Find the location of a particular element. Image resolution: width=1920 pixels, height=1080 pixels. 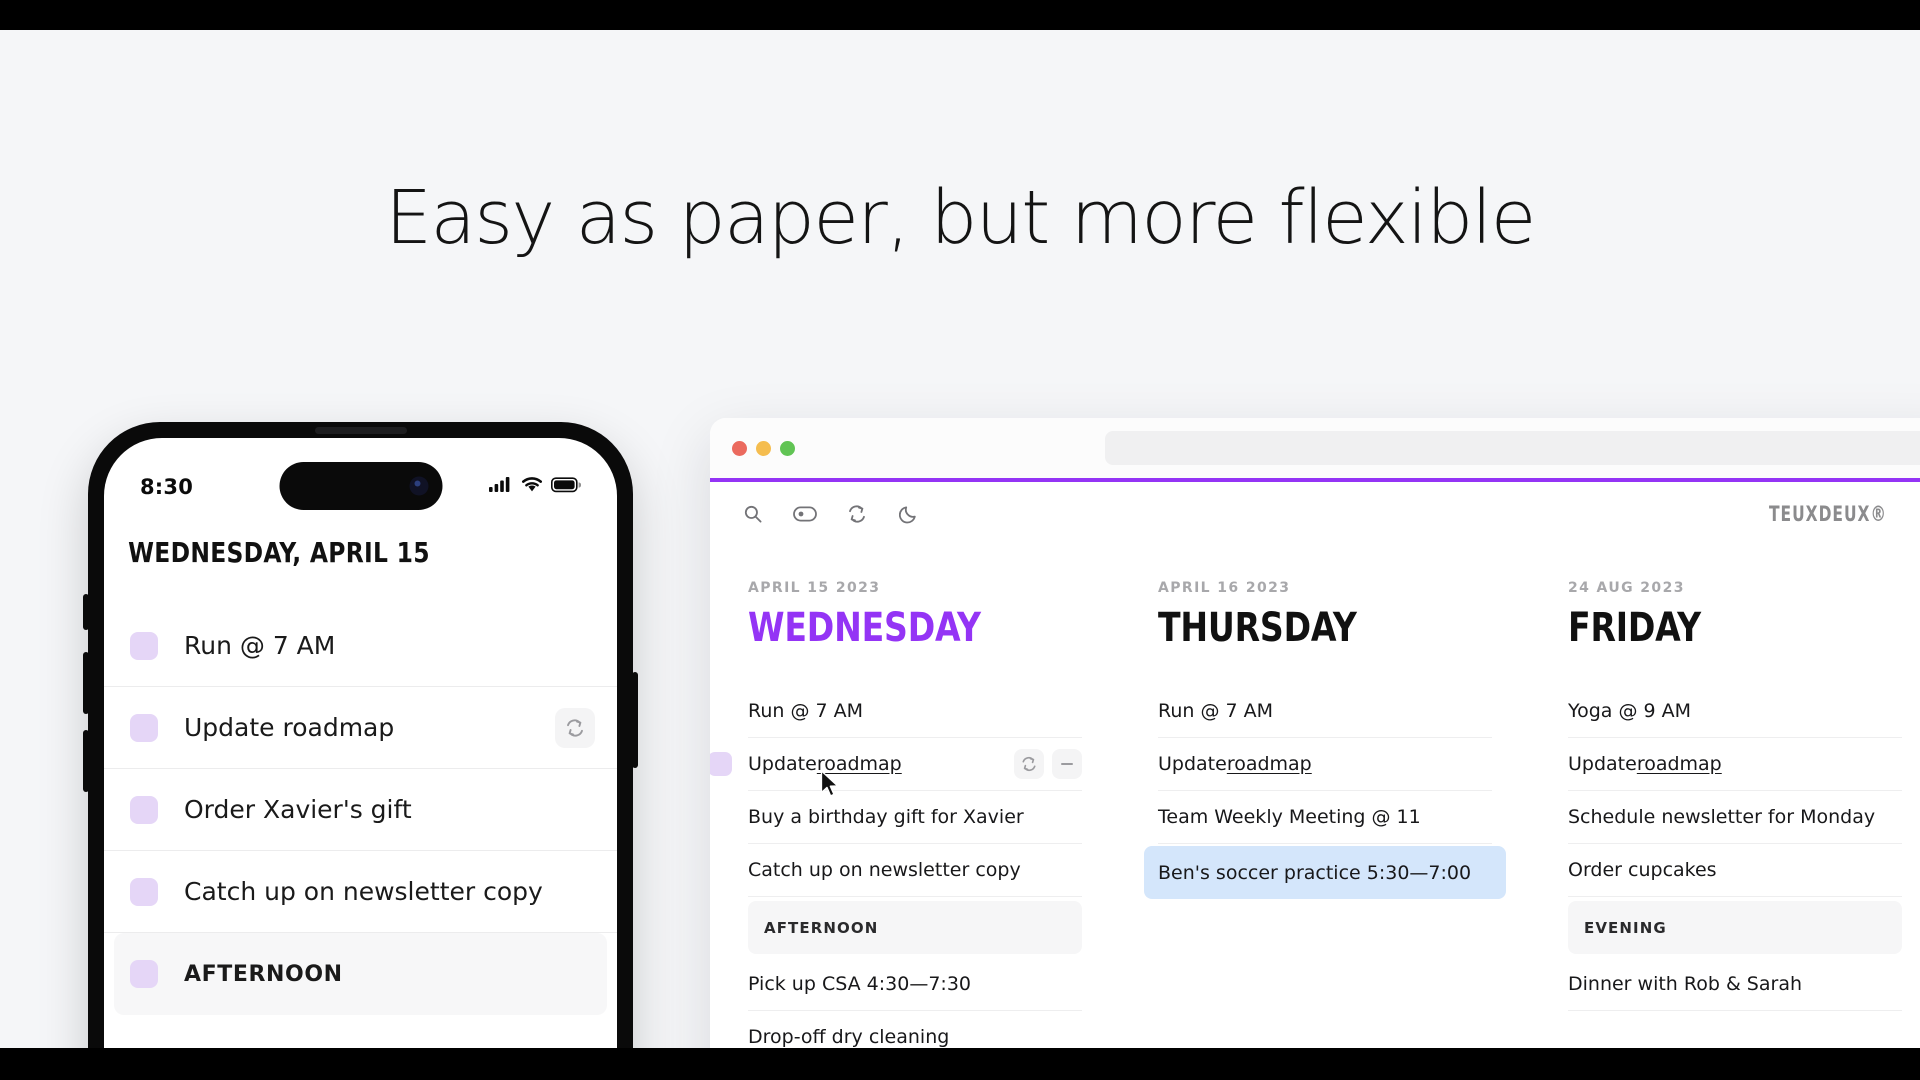

minimize-button is located at coordinates (763, 448).